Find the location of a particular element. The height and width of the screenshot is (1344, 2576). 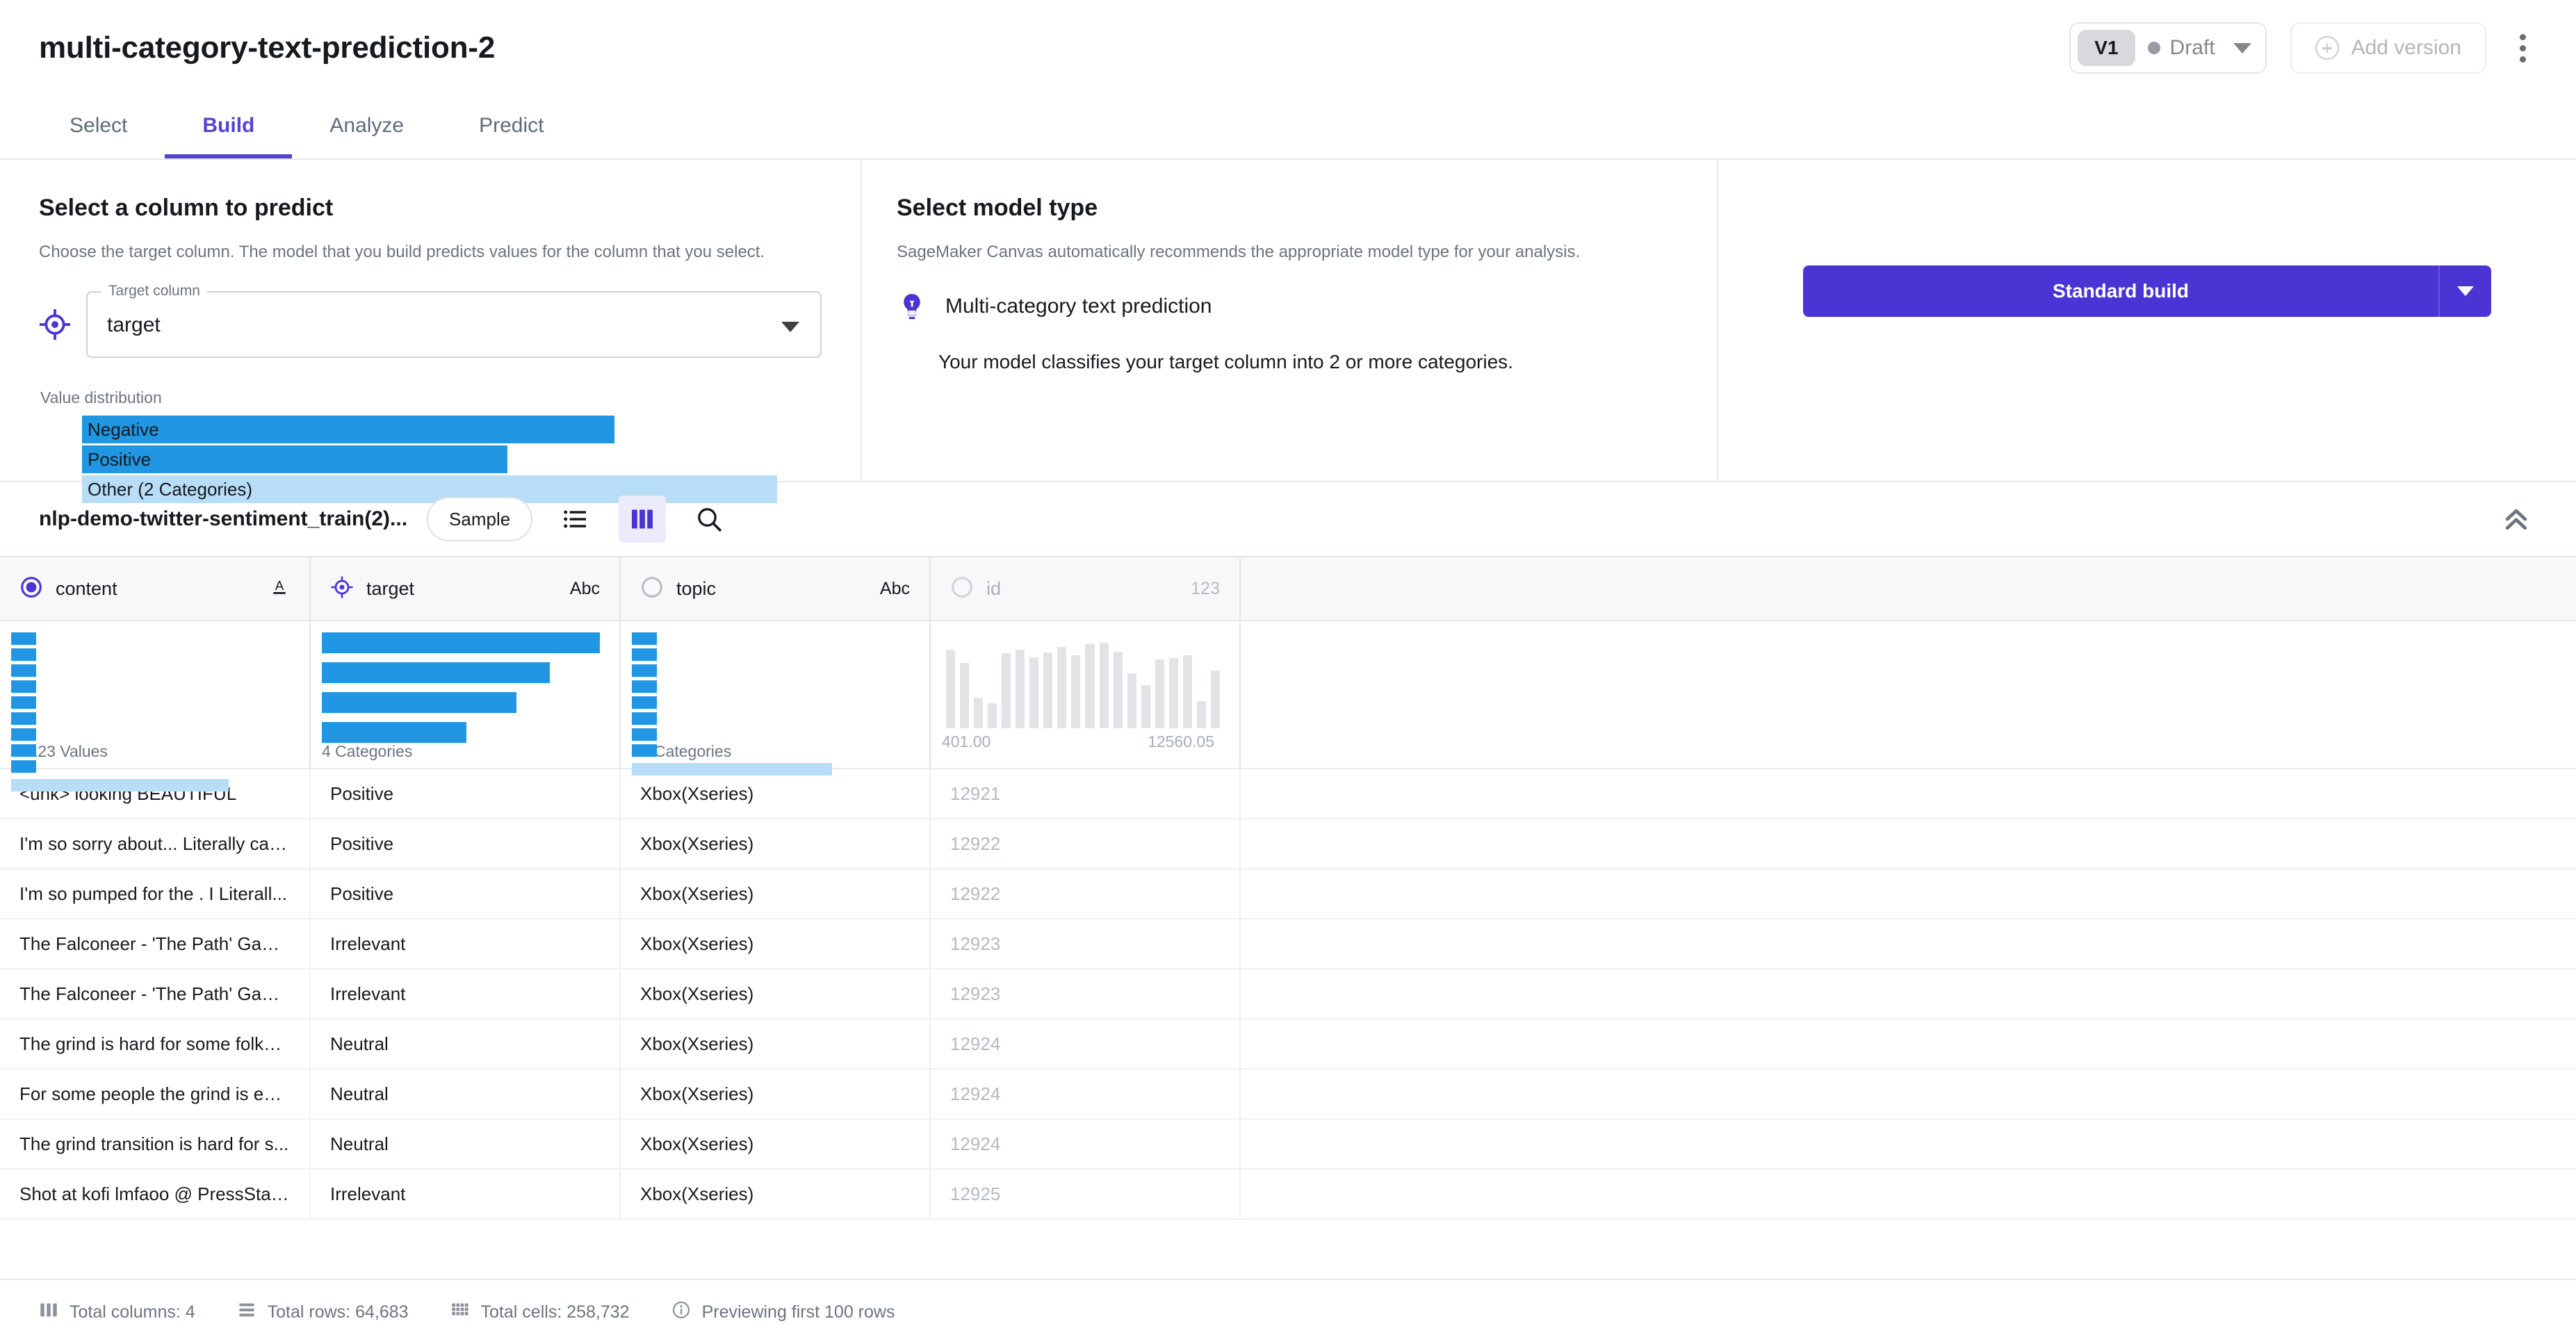

svg-text: A is located at coordinates (279, 586).